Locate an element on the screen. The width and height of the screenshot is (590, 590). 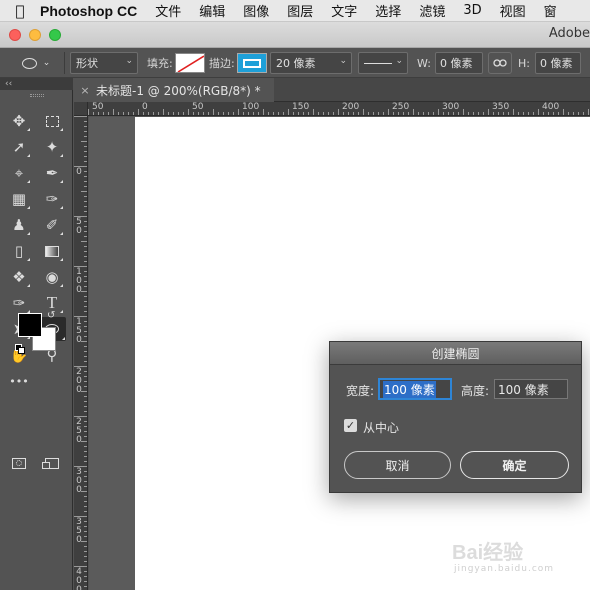
no-fill-icon is located at coordinates (190, 63).